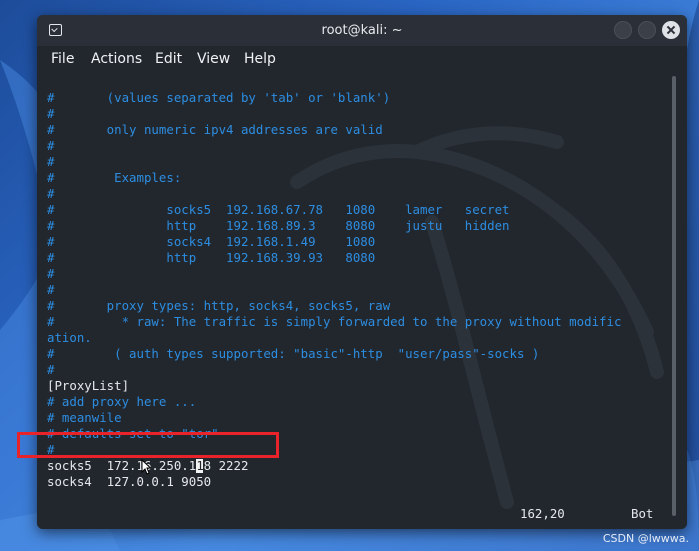 The height and width of the screenshot is (551, 699). What do you see at coordinates (69, 337) in the screenshot?
I see `terminal-line: ation.` at bounding box center [69, 337].